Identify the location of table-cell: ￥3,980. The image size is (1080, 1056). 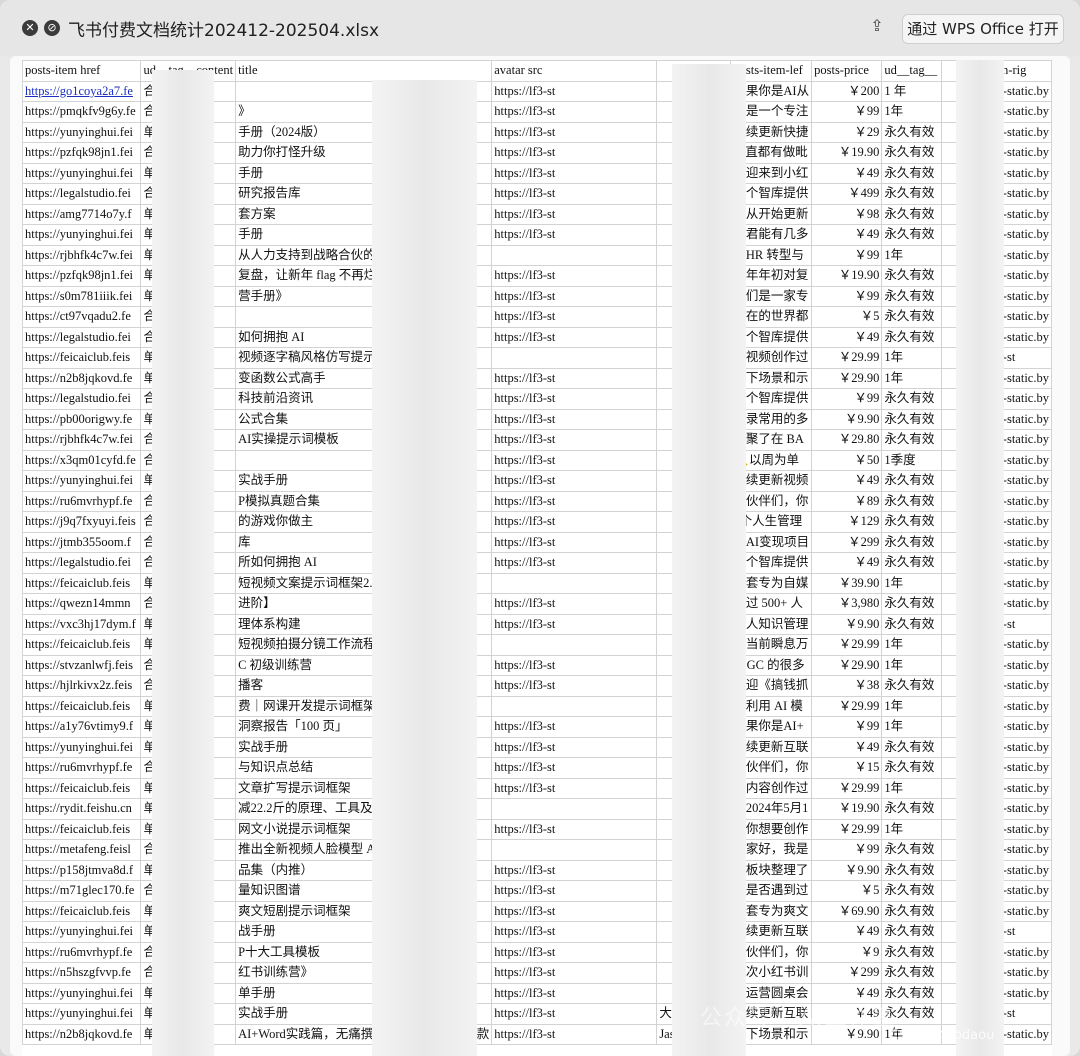
(847, 604).